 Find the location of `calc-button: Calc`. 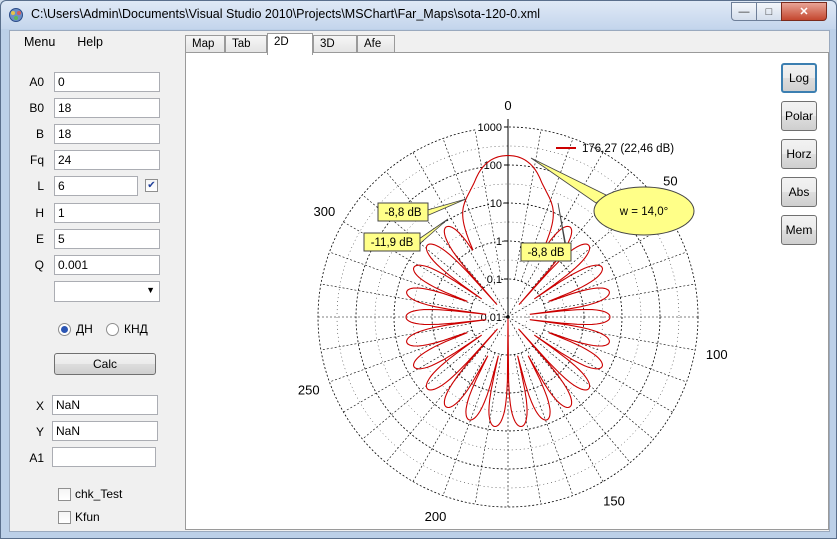

calc-button: Calc is located at coordinates (105, 364).